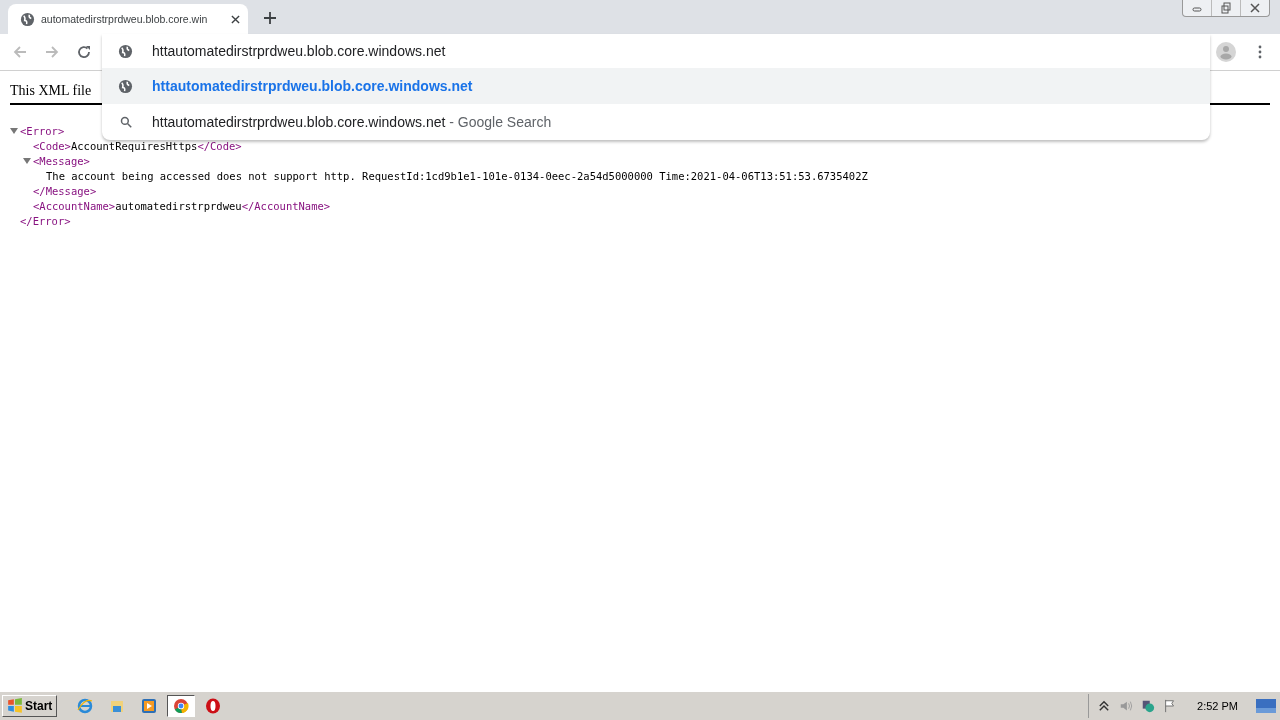 The image size is (1280, 720). What do you see at coordinates (1260, 52) in the screenshot?
I see `menu-icon` at bounding box center [1260, 52].